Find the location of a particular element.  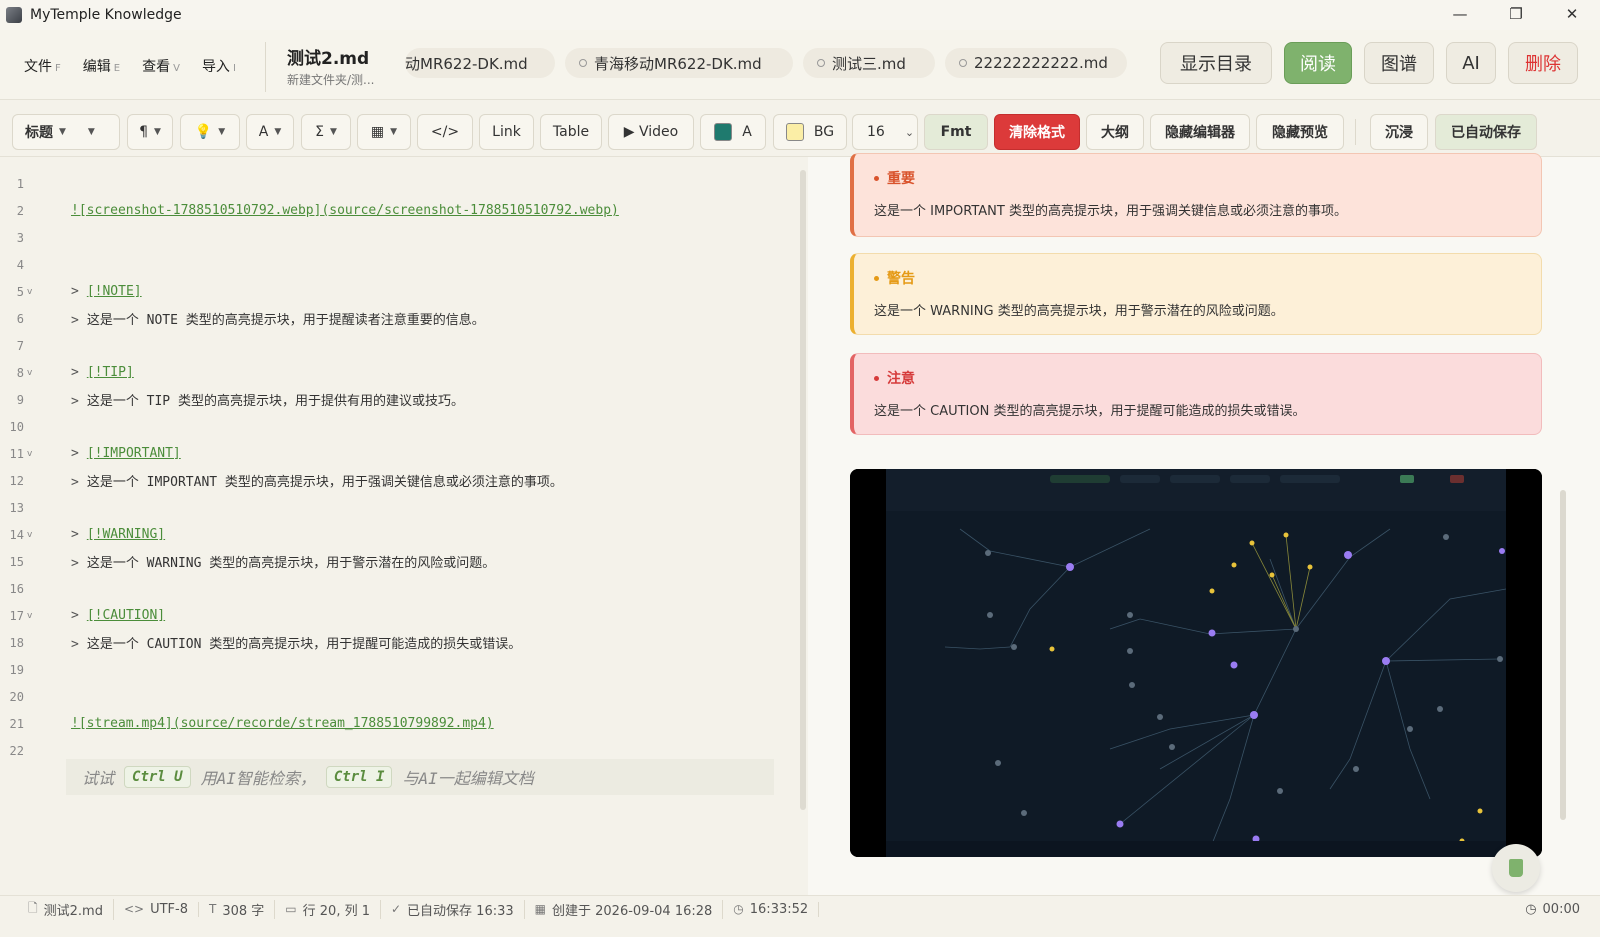

status-char-count: T 308 字 is located at coordinates (237, 909).